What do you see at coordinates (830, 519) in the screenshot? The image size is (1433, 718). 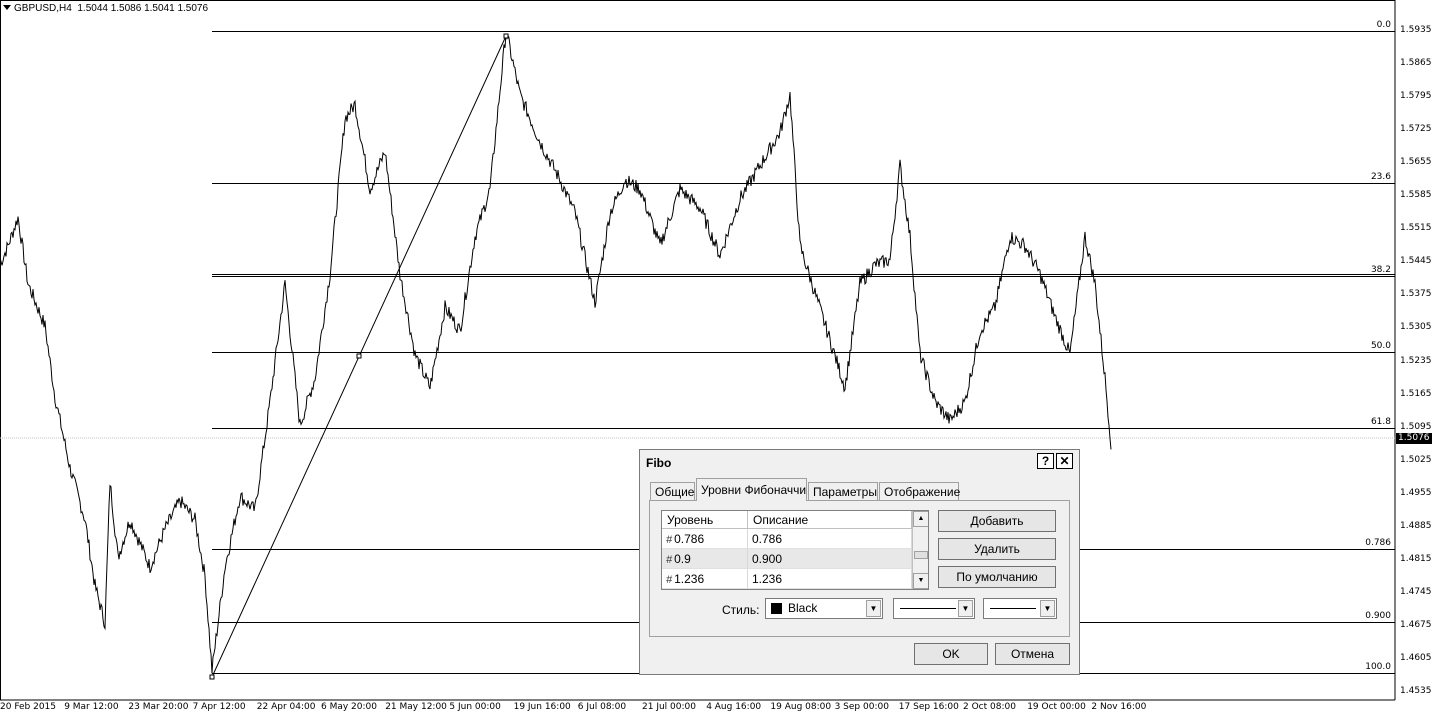 I see `header-description: Описание` at bounding box center [830, 519].